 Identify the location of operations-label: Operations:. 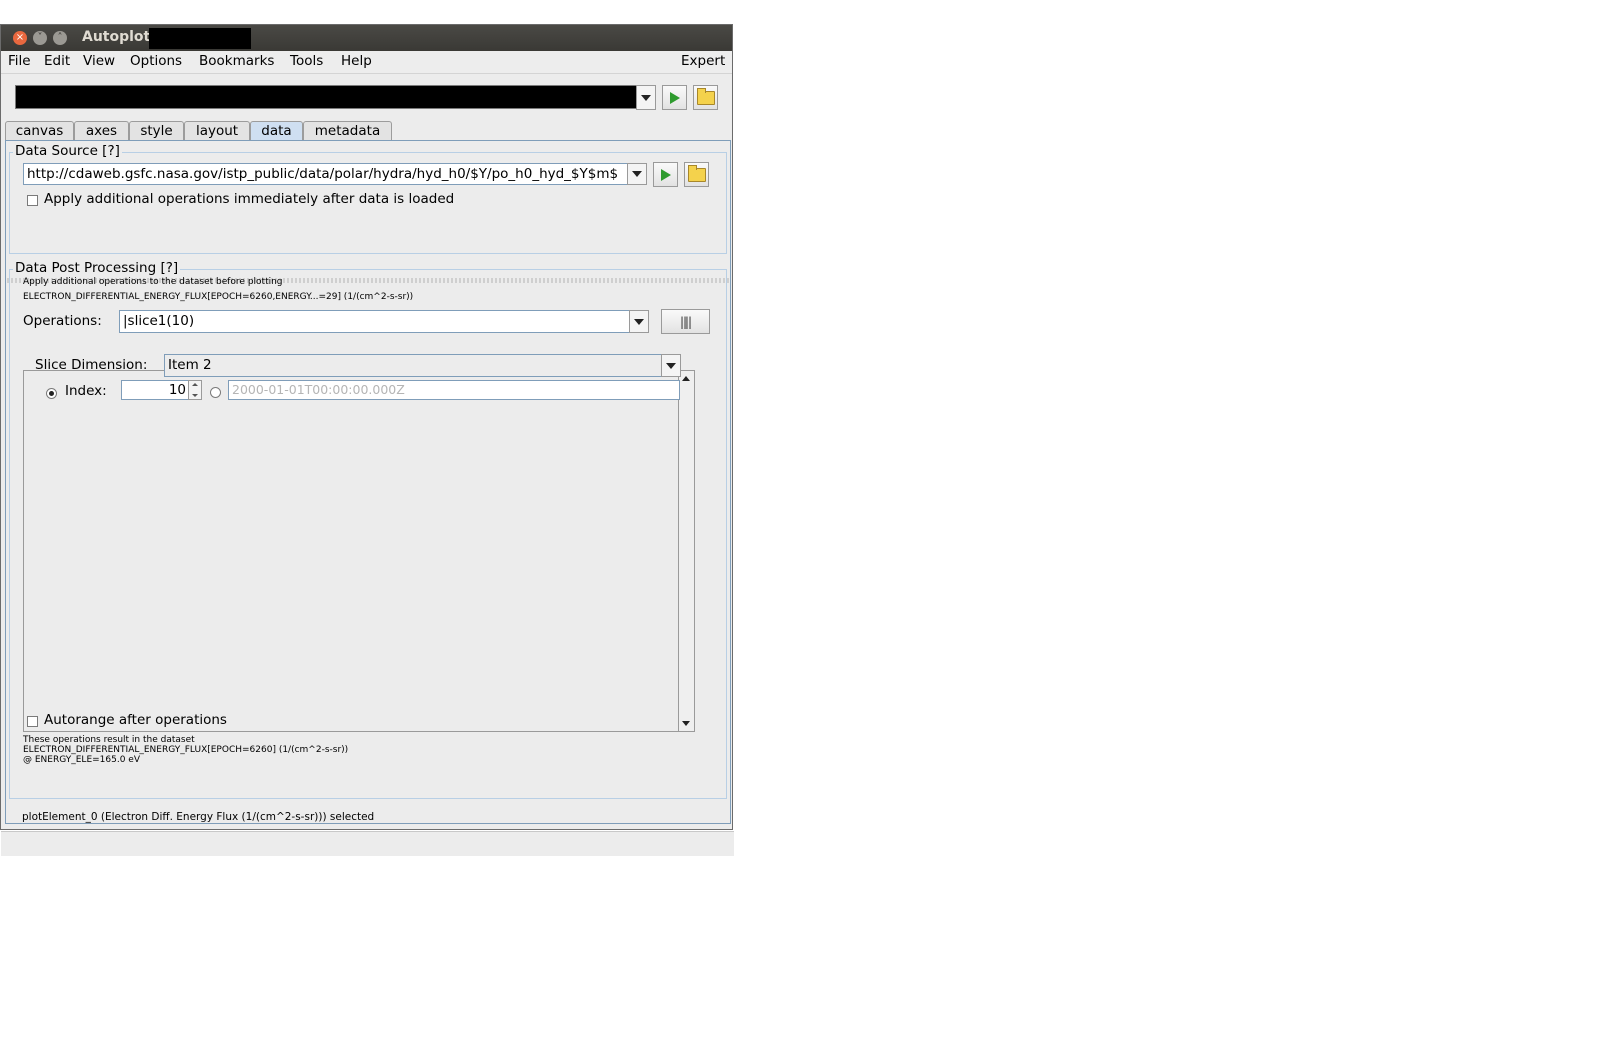
(62, 321).